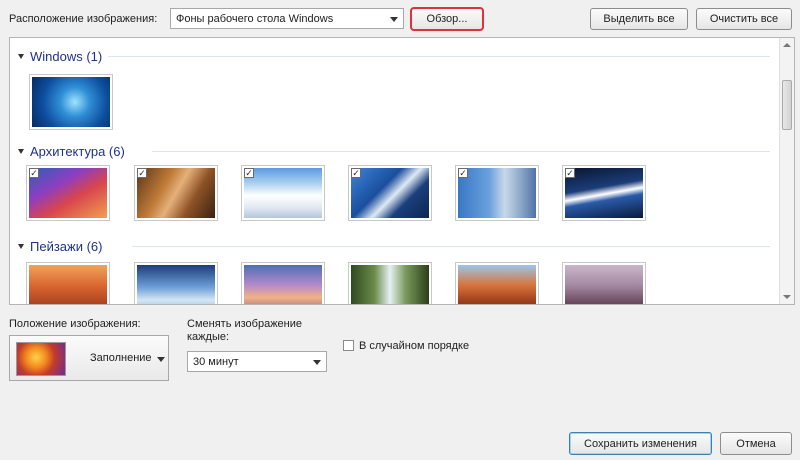  I want to click on position-preview-image, so click(41, 359).